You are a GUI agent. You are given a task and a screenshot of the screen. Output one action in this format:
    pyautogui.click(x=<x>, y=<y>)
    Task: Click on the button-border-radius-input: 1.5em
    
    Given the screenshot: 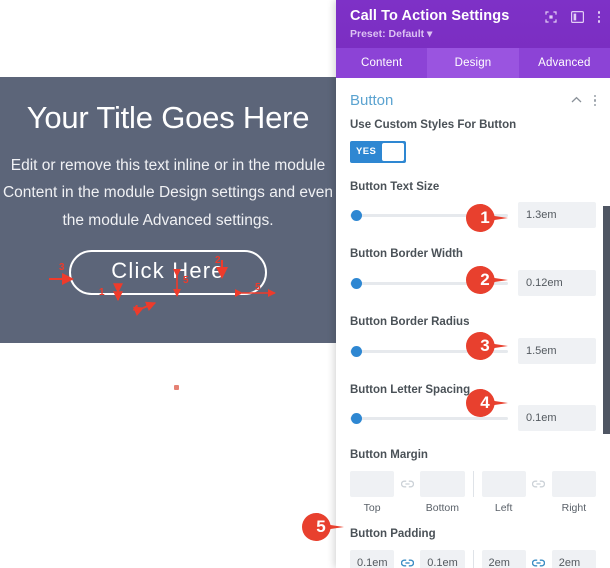 What is the action you would take?
    pyautogui.click(x=557, y=350)
    